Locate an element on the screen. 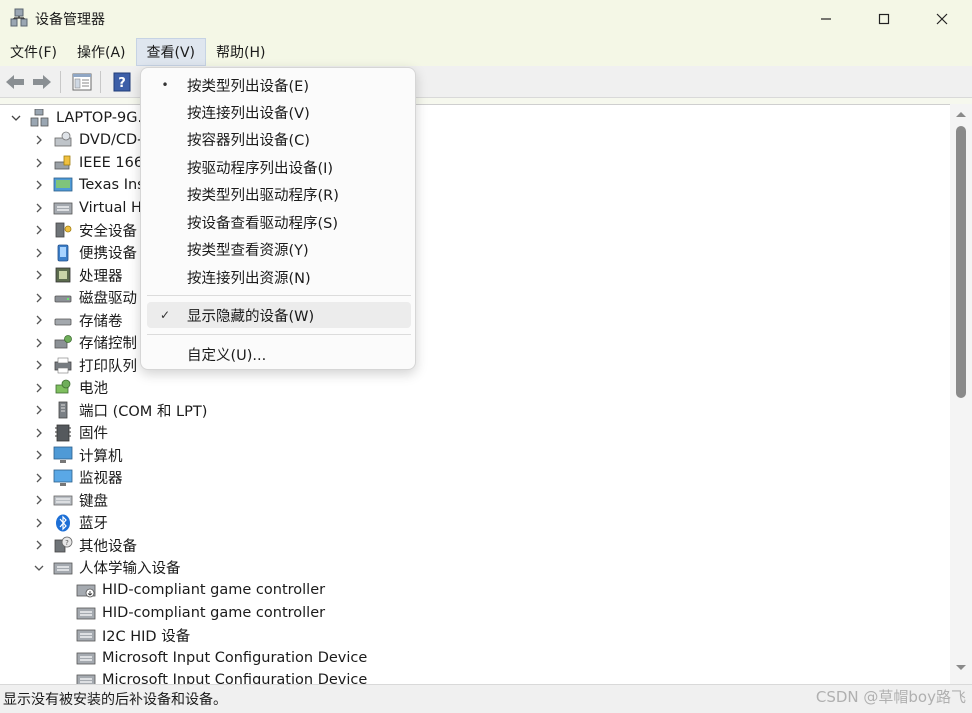 Image resolution: width=972 pixels, height=713 pixels. tree-category: 监视器 is located at coordinates (78, 478).